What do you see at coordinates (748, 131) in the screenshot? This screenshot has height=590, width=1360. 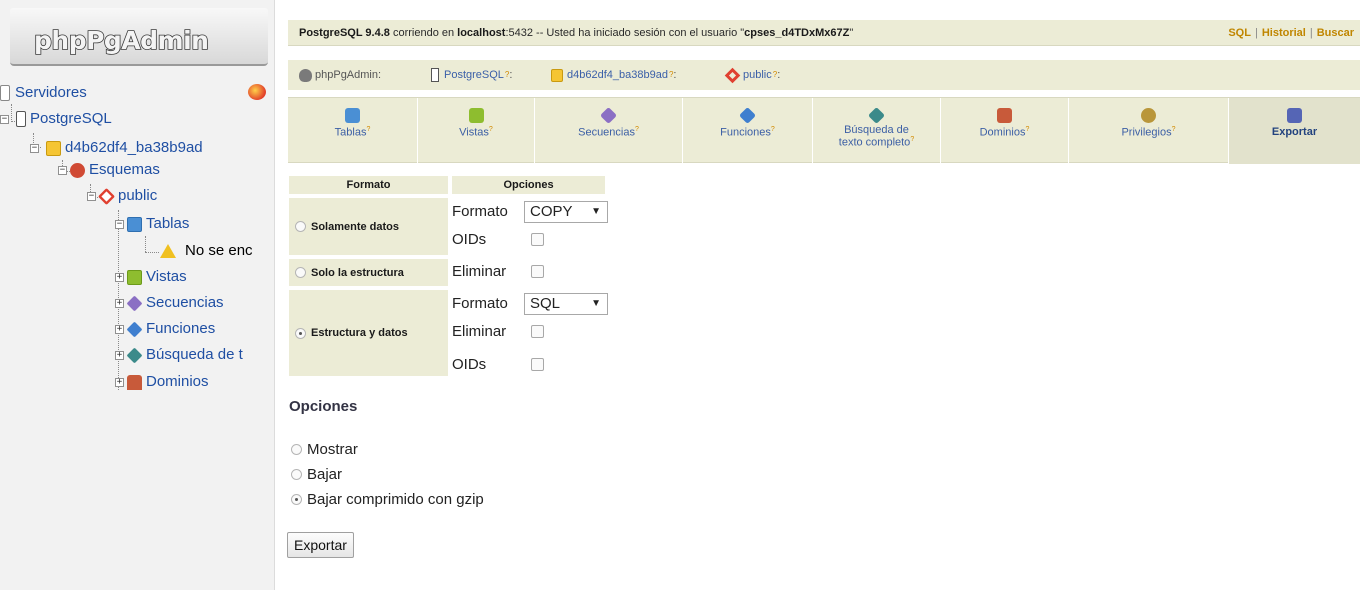 I see `tab-functions: Funciones?` at bounding box center [748, 131].